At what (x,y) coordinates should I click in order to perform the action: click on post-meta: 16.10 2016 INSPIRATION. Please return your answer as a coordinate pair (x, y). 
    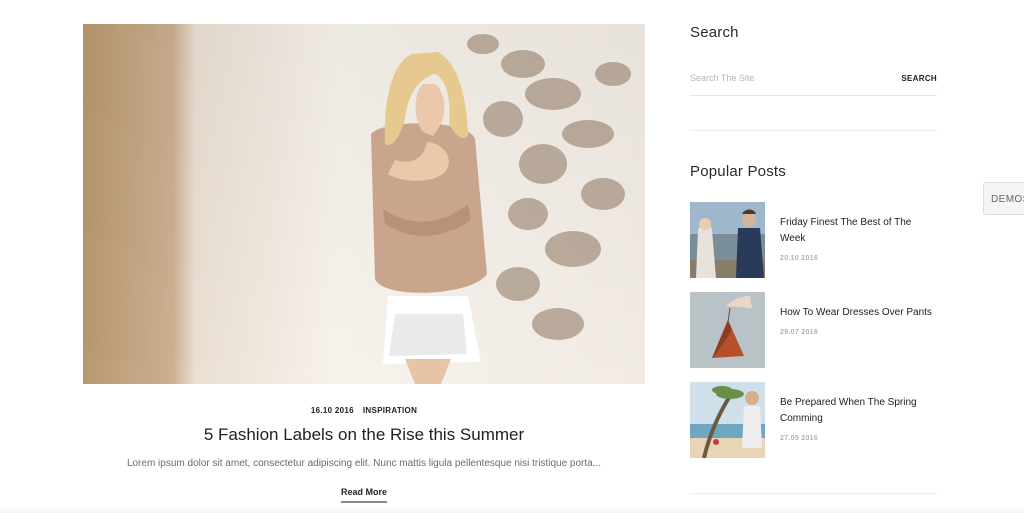
    Looking at the image, I should click on (364, 410).